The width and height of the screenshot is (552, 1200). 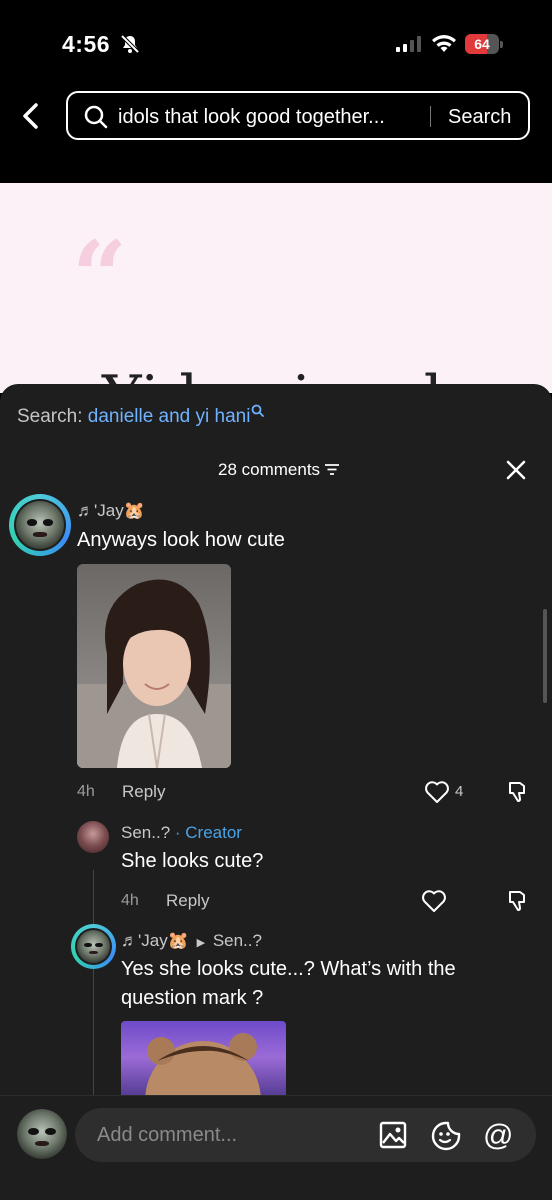 I want to click on scrollbar, so click(x=545, y=656).